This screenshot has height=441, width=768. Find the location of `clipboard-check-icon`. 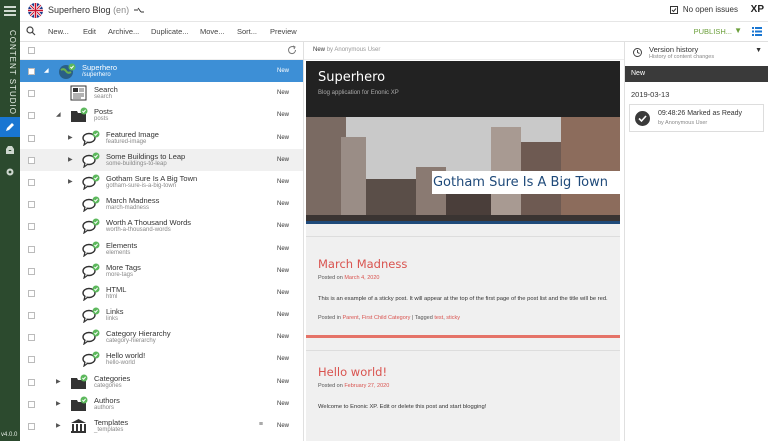

clipboard-check-icon is located at coordinates (673, 10).